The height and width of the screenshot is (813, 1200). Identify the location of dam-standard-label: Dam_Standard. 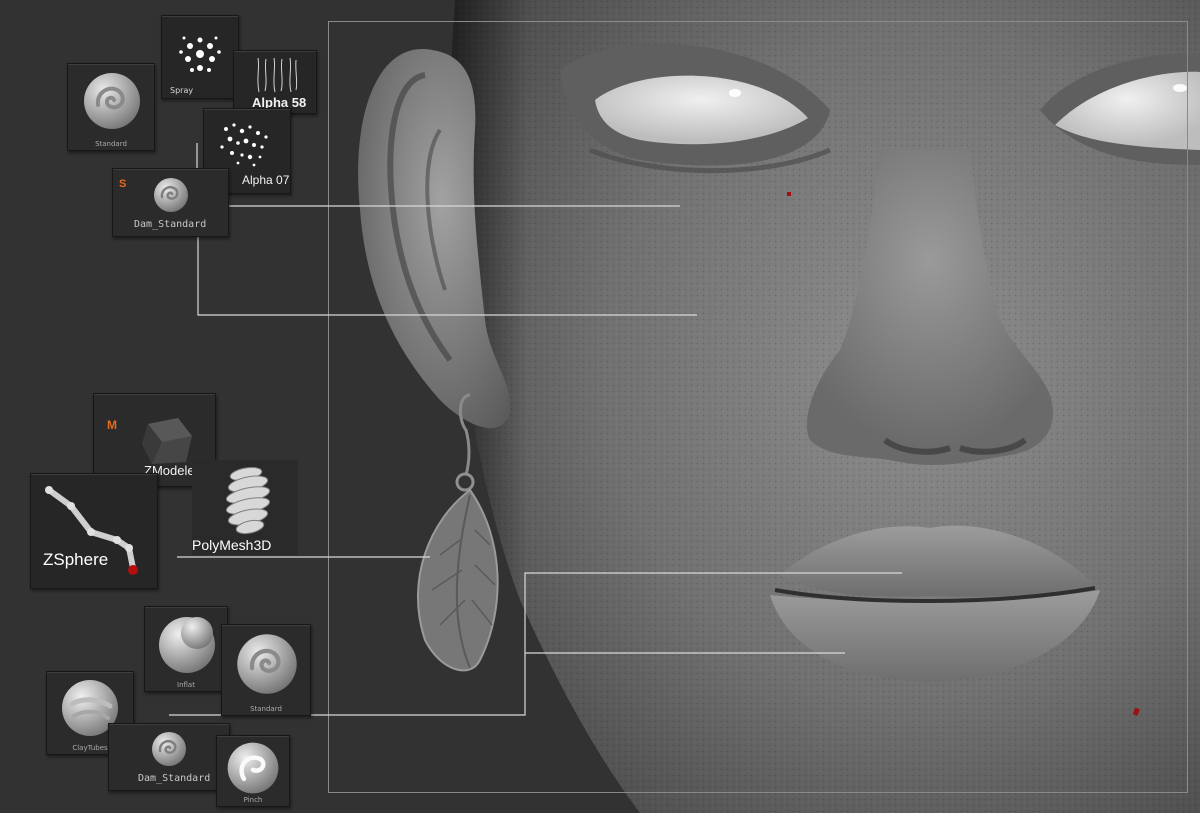
(170, 224).